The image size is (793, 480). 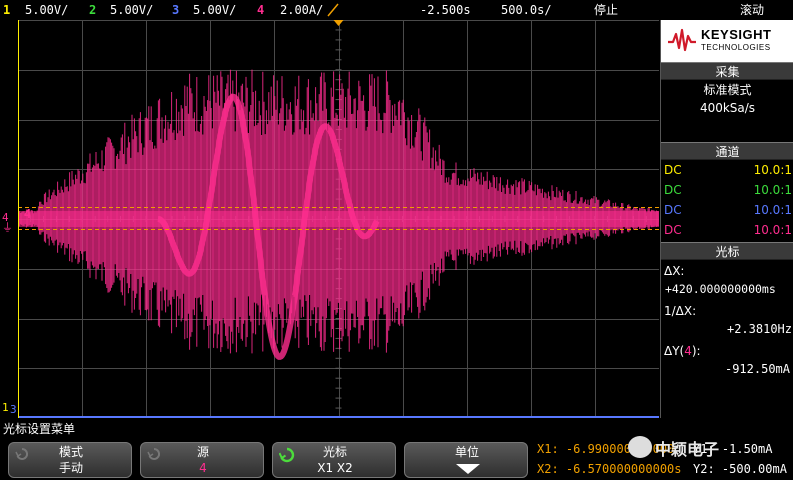 I want to click on source-softkey-label: 源, so click(x=202, y=452).